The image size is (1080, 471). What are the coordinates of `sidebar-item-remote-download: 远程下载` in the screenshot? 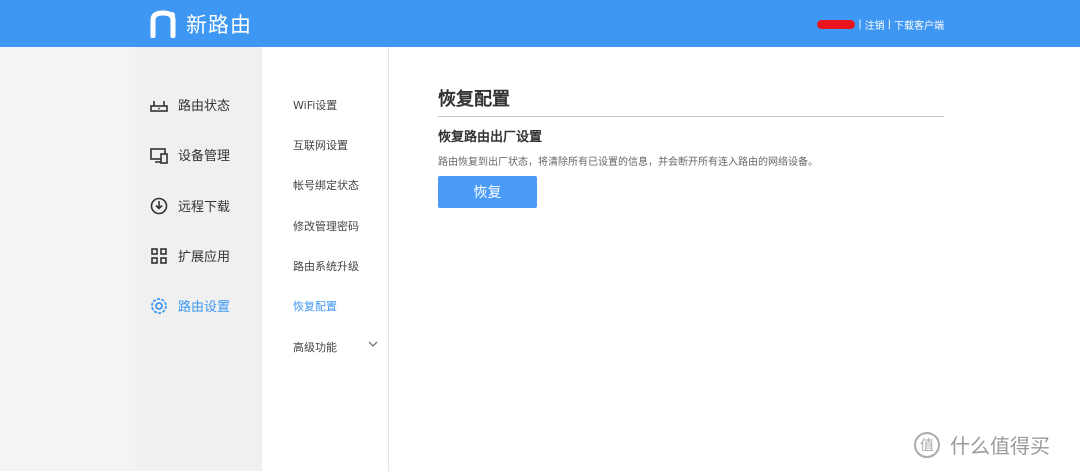 It's located at (190, 205).